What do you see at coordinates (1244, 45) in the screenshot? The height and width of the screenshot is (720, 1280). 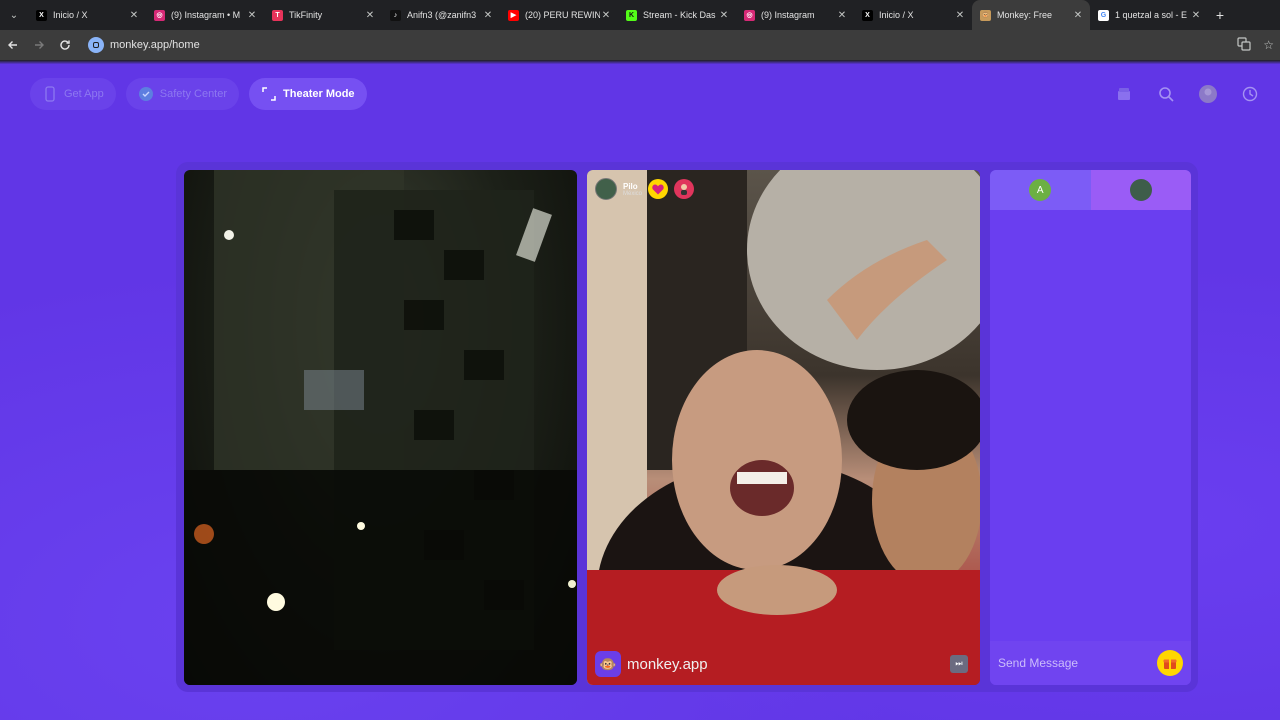 I see `translate-icon` at bounding box center [1244, 45].